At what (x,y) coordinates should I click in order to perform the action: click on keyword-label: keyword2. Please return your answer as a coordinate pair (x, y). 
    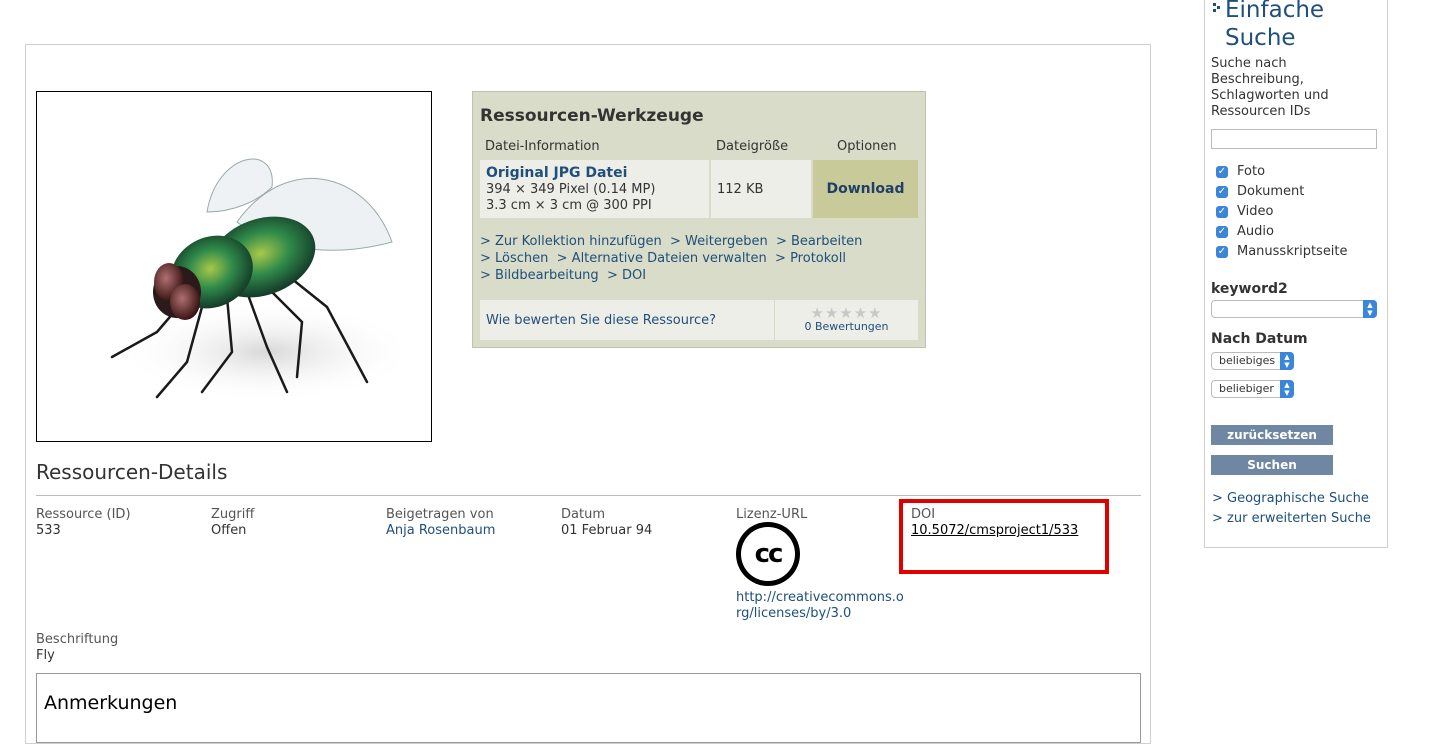
    Looking at the image, I should click on (1249, 289).